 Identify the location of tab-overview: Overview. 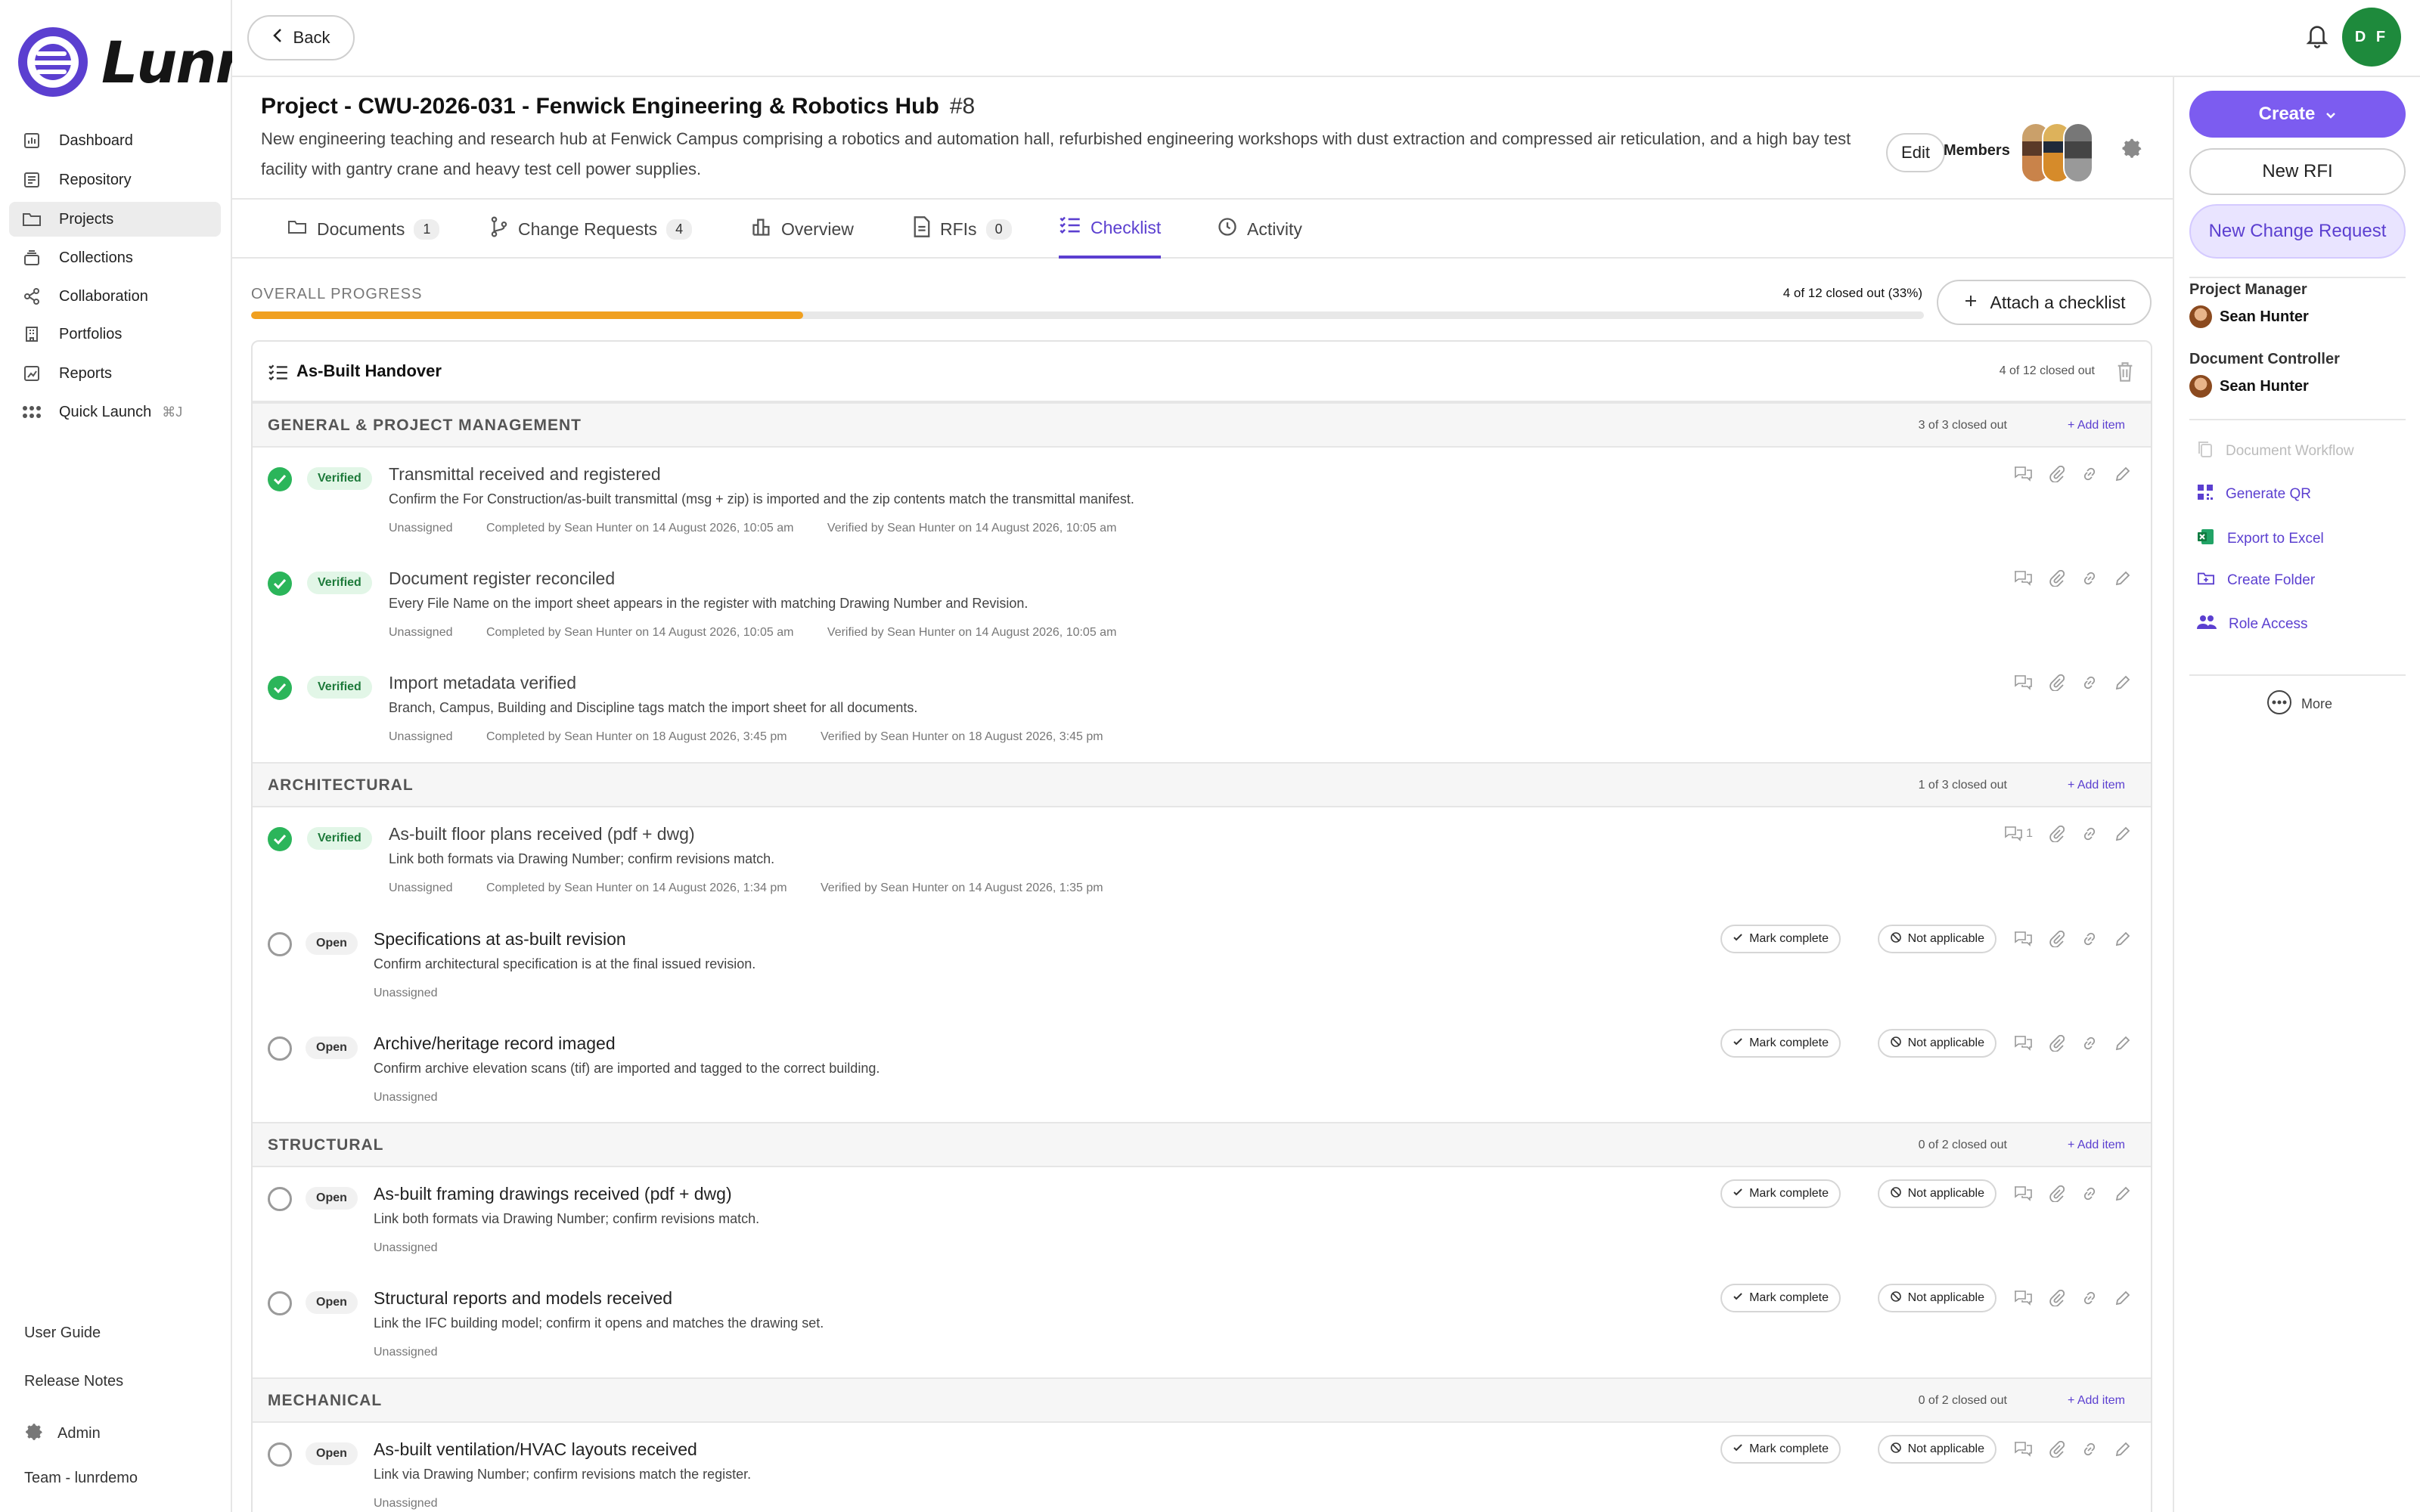
(802, 229).